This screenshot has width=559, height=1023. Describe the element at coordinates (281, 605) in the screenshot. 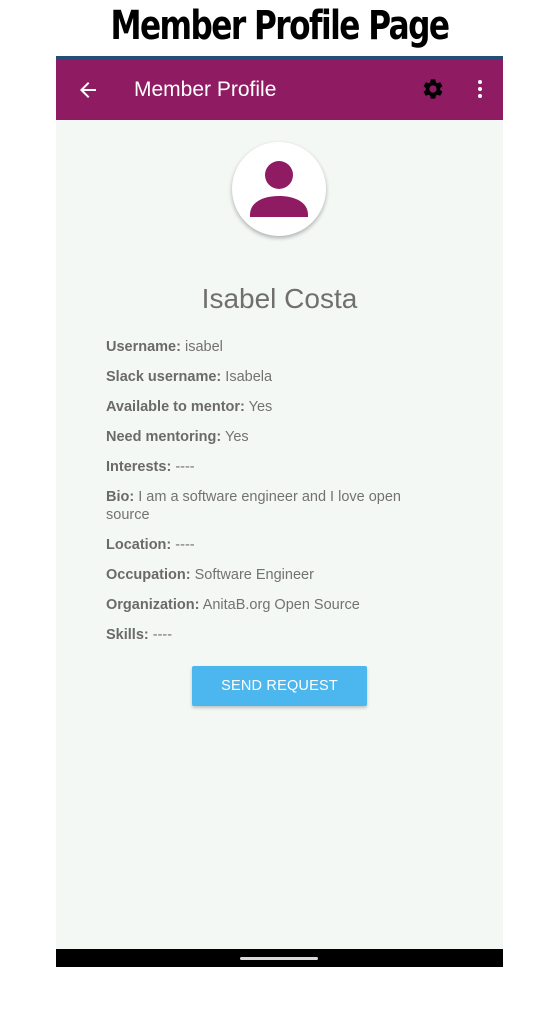

I see `field-value: AnitaB.org Open Source` at that location.